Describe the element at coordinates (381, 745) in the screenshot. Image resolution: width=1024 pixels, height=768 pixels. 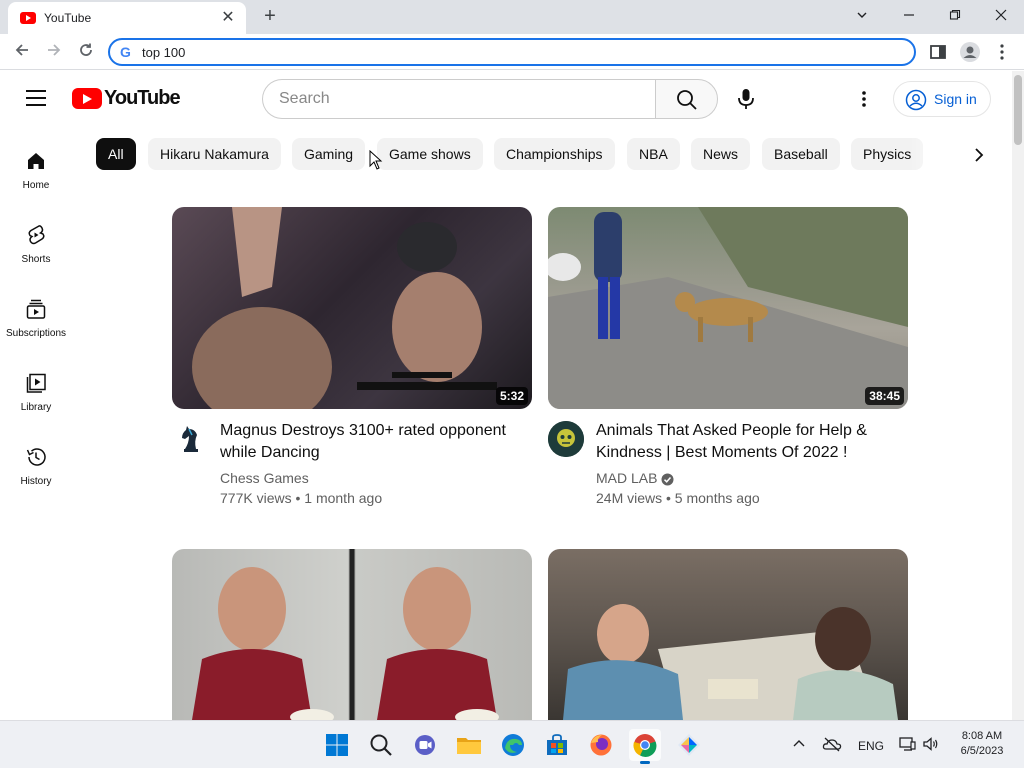
I see `taskbar-search-icon` at that location.